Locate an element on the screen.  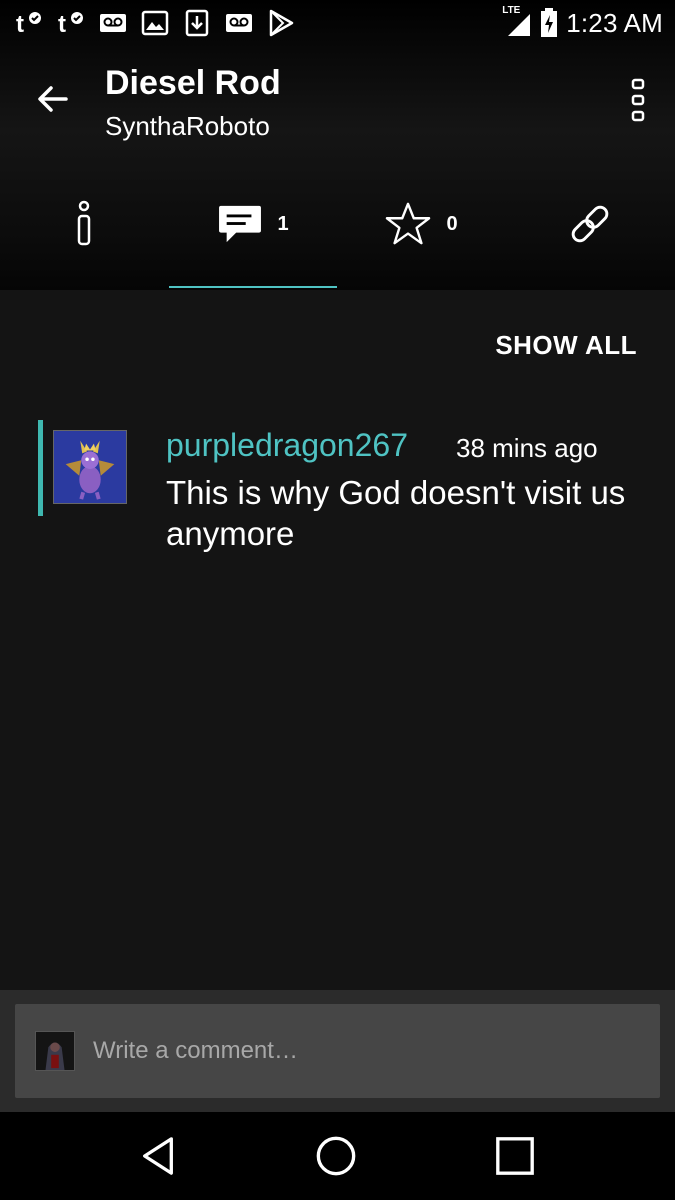
back-button is located at coordinates (53, 99).